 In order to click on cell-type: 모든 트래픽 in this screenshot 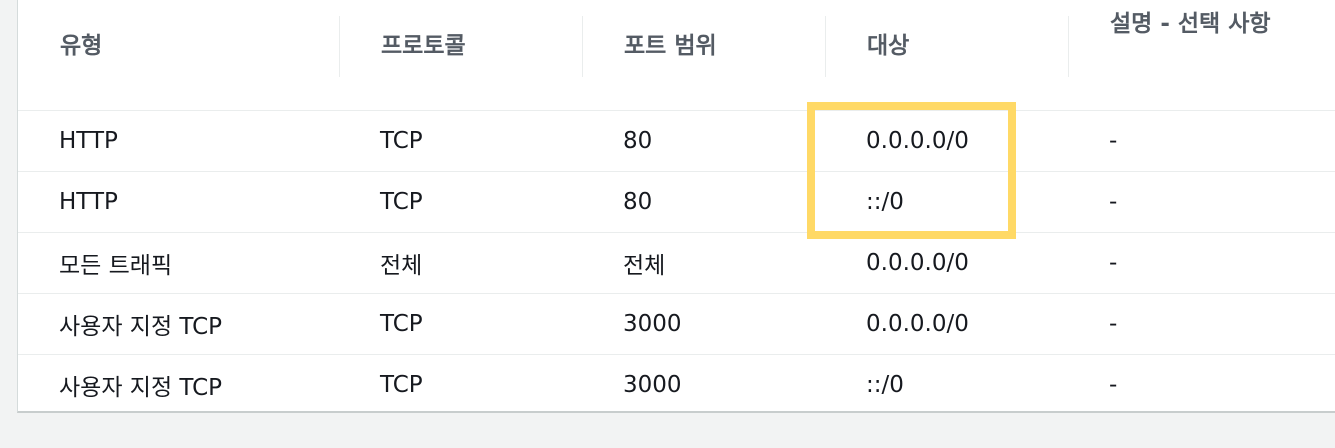, I will do `click(178, 263)`.